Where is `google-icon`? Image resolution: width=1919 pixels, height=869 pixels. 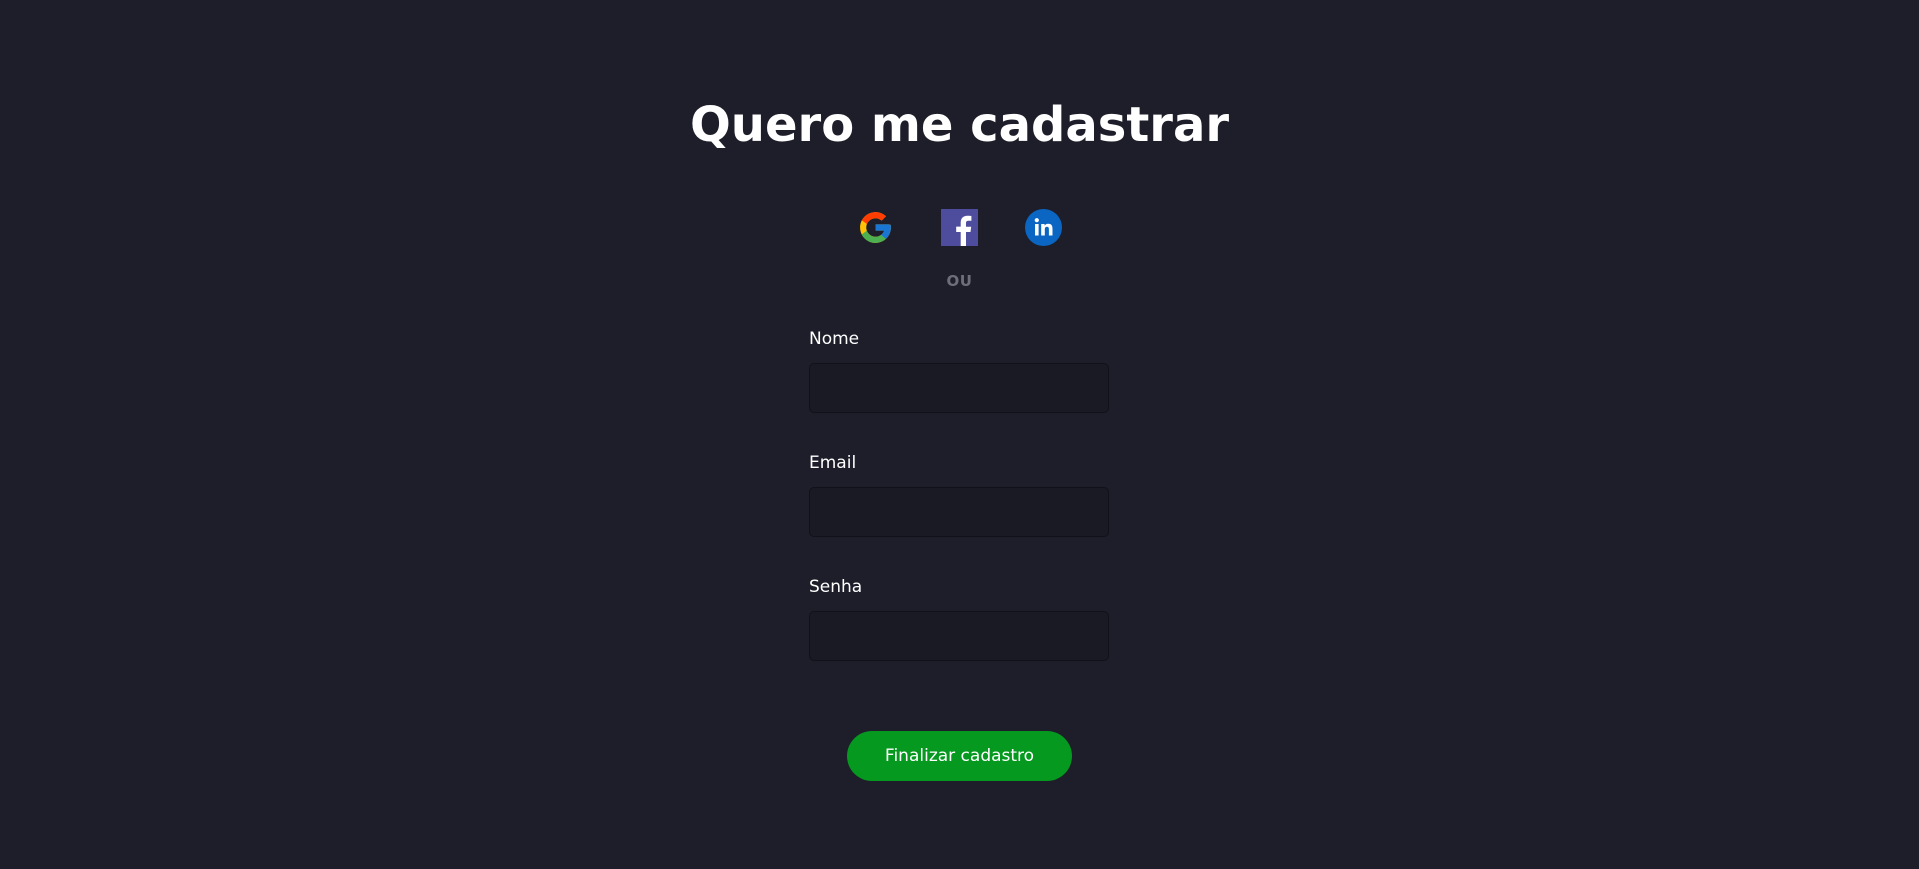 google-icon is located at coordinates (875, 227).